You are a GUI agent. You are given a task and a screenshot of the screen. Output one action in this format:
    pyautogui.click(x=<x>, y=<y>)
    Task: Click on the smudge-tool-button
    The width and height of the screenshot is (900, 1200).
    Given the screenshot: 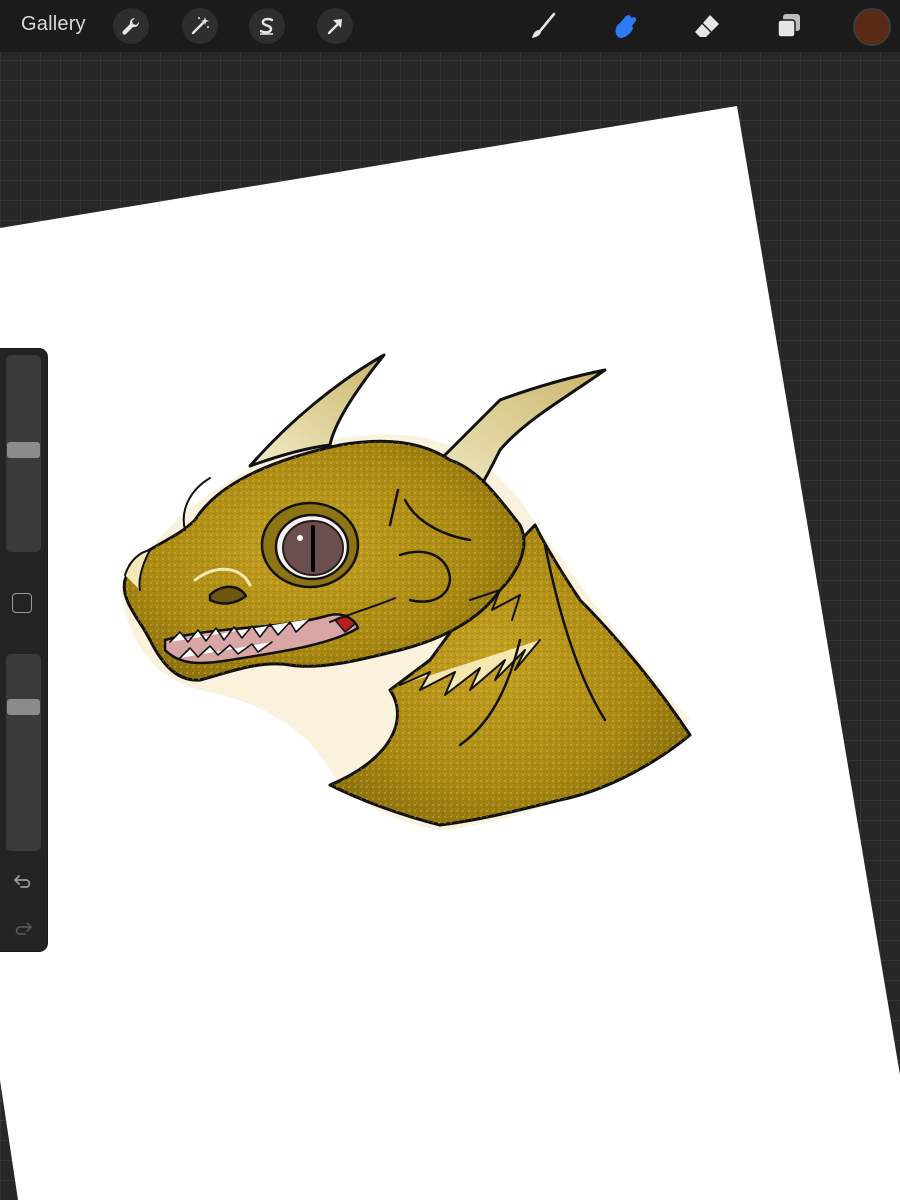 What is the action you would take?
    pyautogui.click(x=625, y=26)
    